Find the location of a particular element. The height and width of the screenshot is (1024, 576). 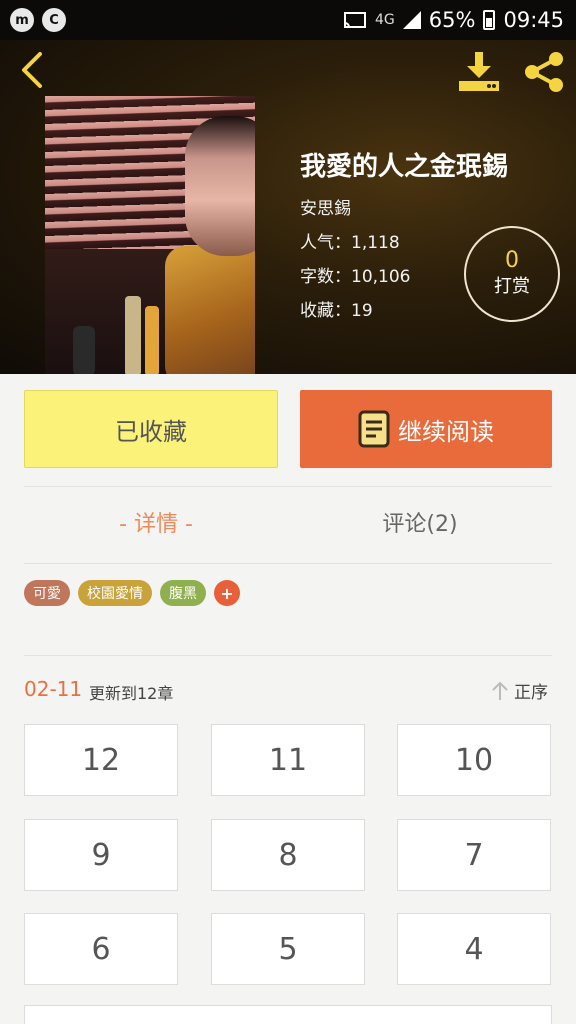

favorite-label: 已收藏 is located at coordinates (151, 431).